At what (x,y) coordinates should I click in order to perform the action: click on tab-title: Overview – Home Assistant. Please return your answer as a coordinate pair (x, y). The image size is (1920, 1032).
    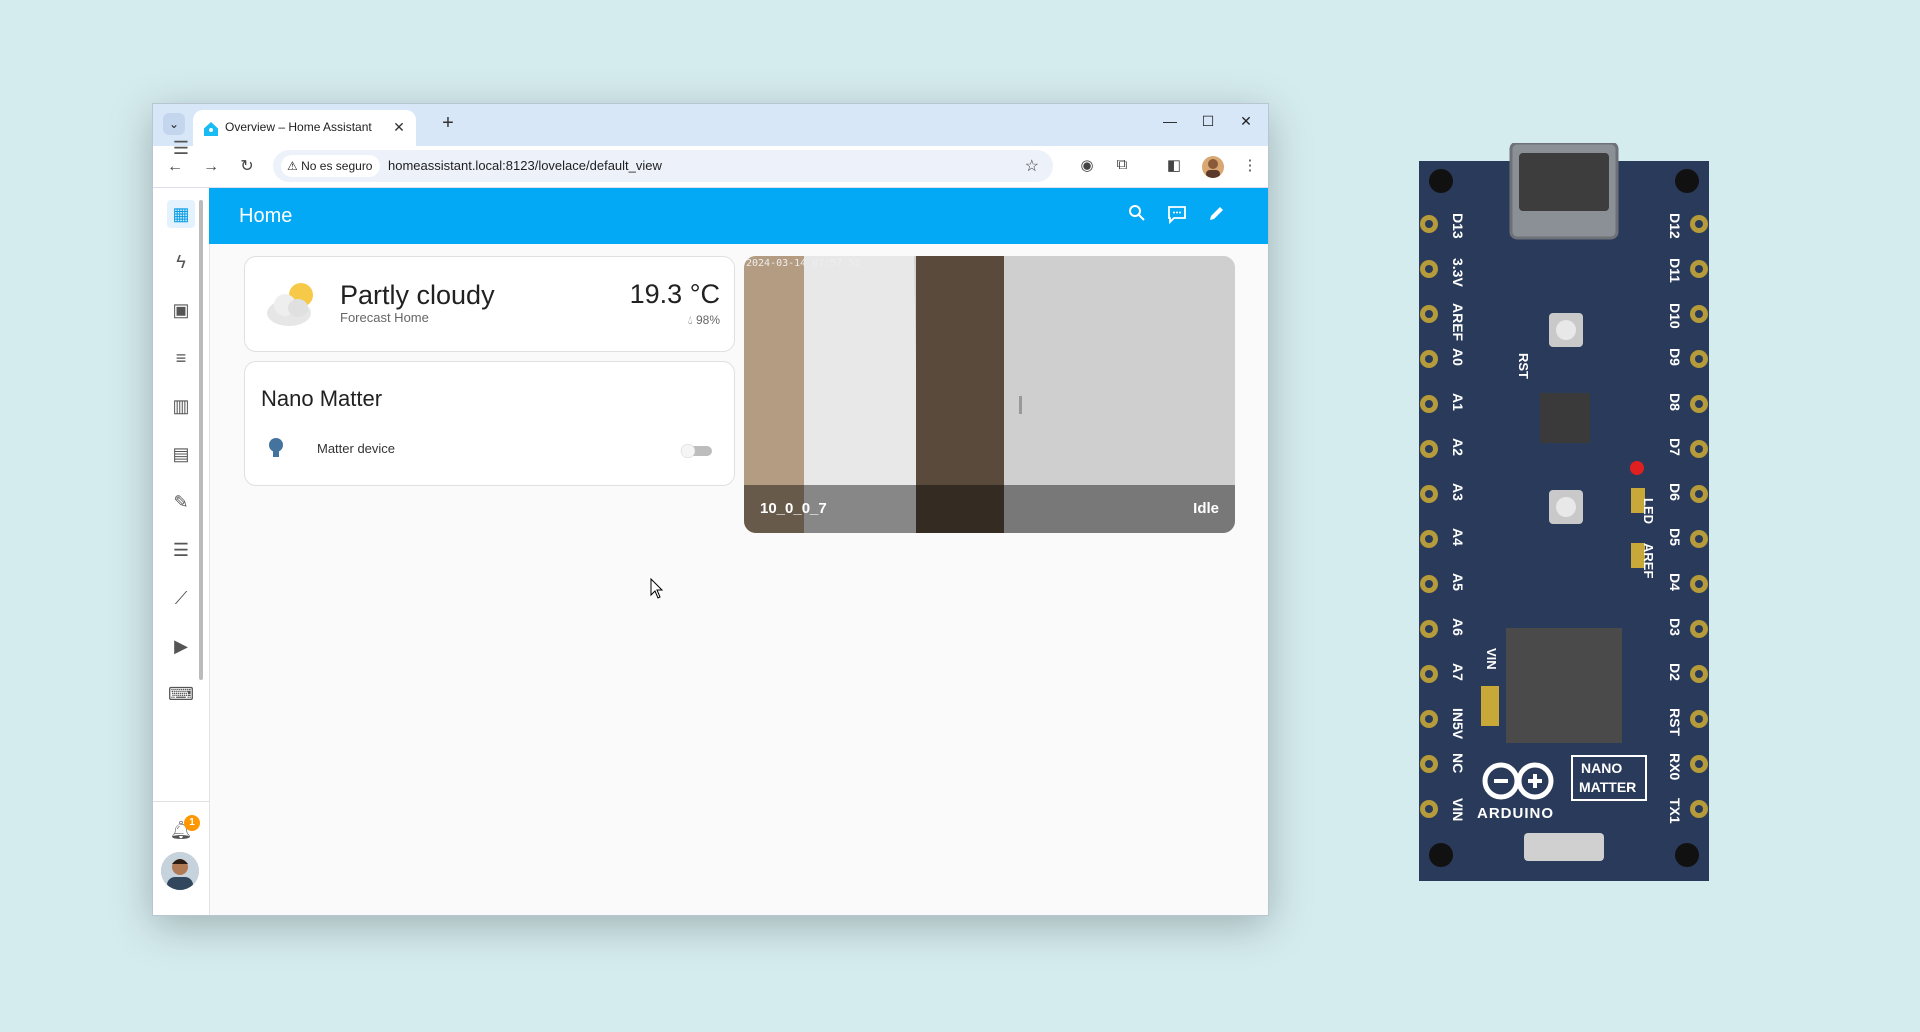
    Looking at the image, I should click on (298, 127).